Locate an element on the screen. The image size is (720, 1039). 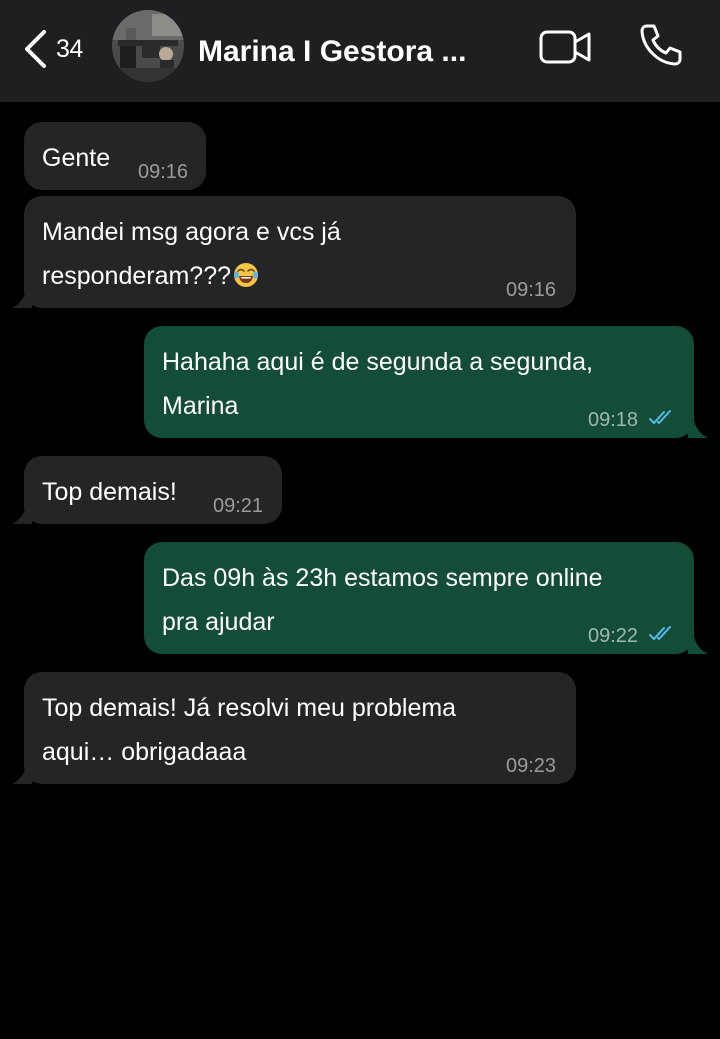
message-text-line: aqui… obrigadaaa is located at coordinates (144, 752).